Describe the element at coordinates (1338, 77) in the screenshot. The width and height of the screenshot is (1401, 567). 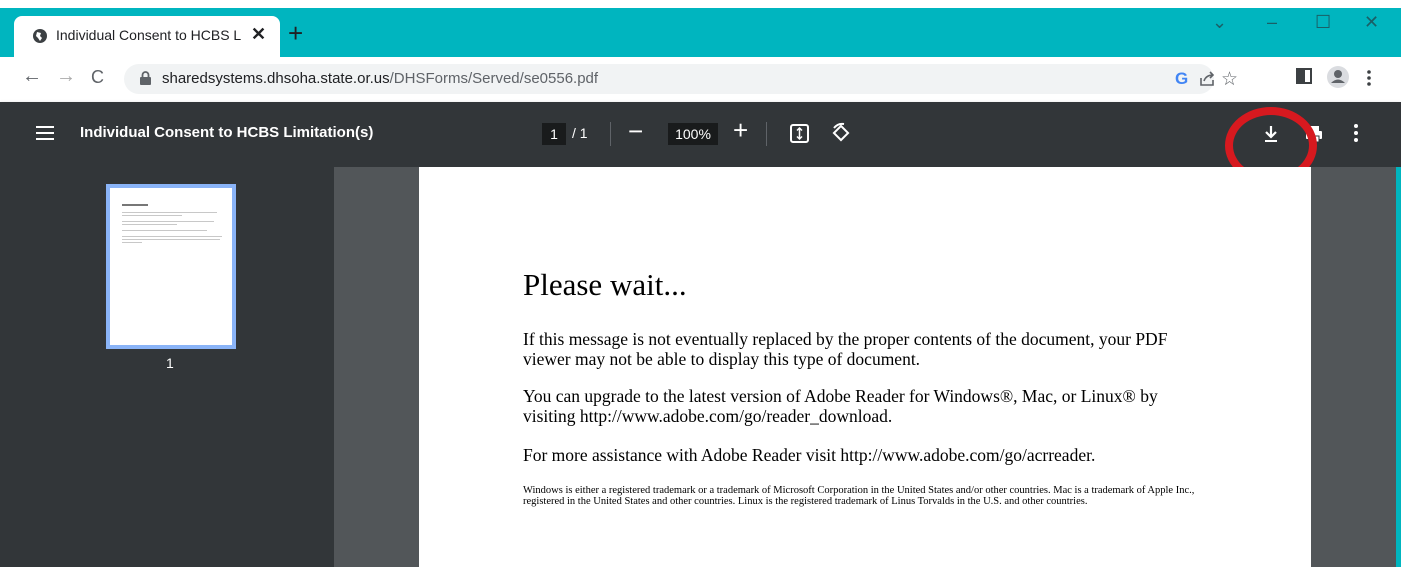
I see `profile-avatar-icon` at that location.